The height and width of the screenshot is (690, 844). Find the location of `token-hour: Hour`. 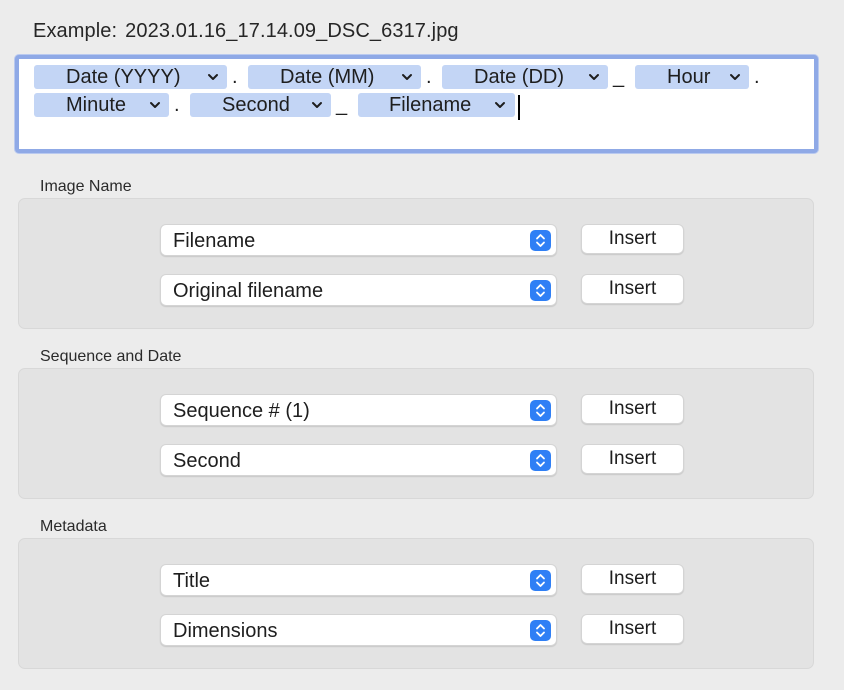

token-hour: Hour is located at coordinates (692, 77).